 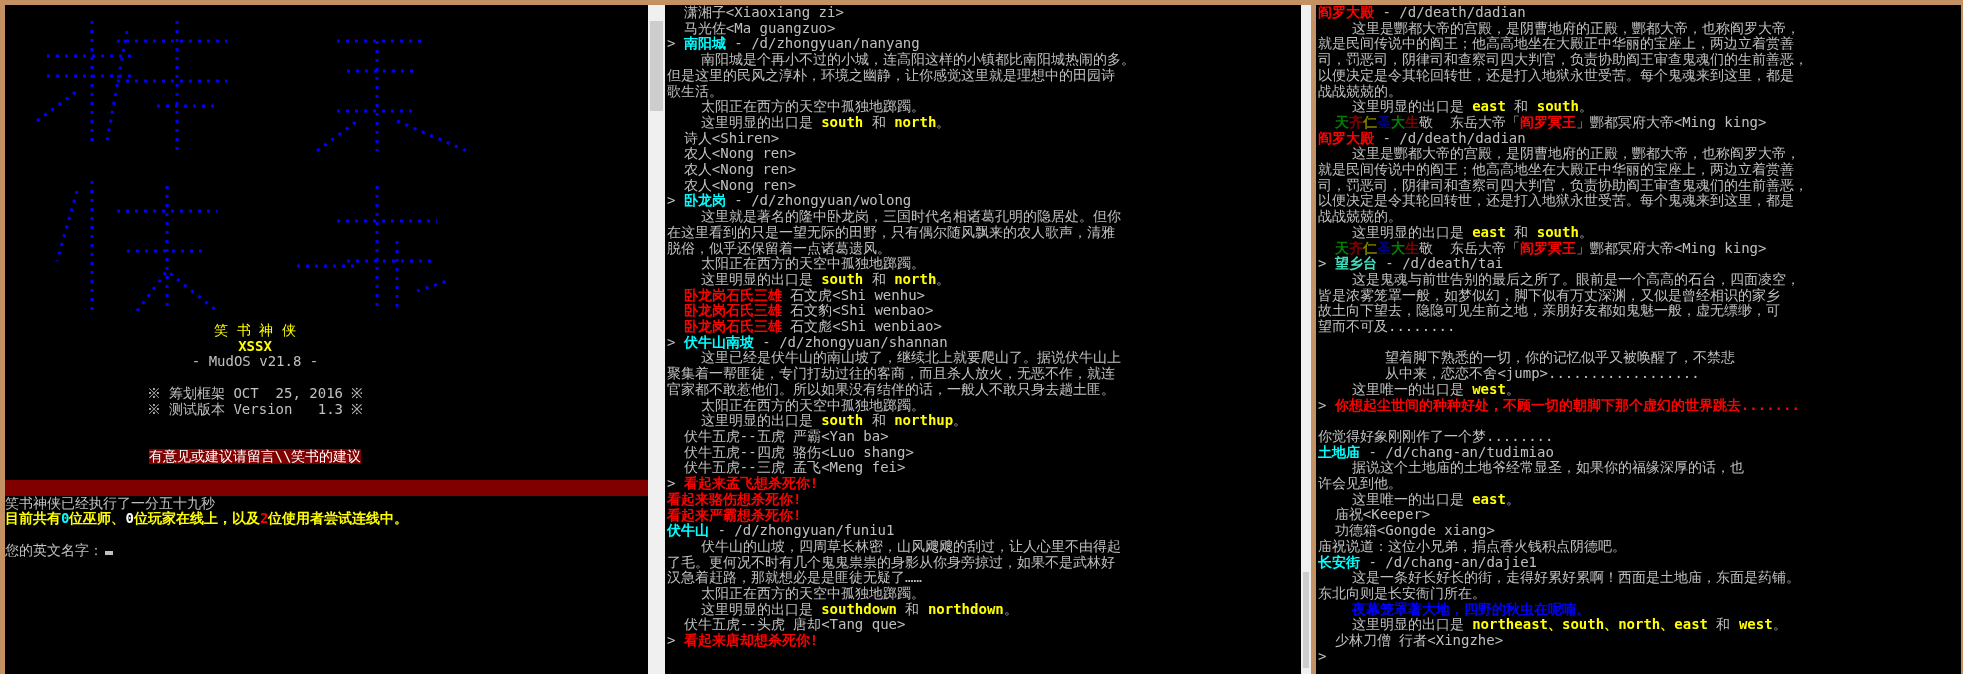 I want to click on terminal-line: 这里唯一的出口是 west。, so click(x=1435, y=389).